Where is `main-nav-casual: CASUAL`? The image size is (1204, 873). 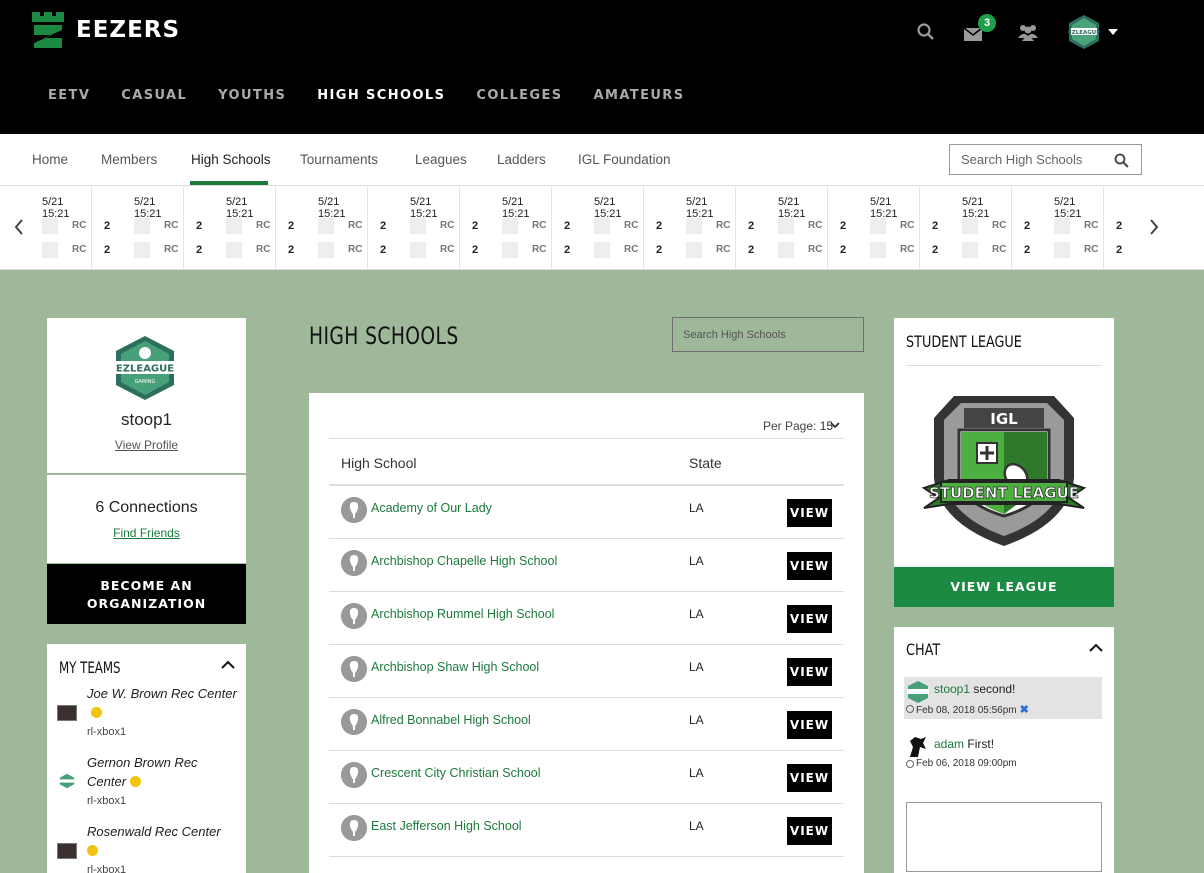 main-nav-casual: CASUAL is located at coordinates (154, 95).